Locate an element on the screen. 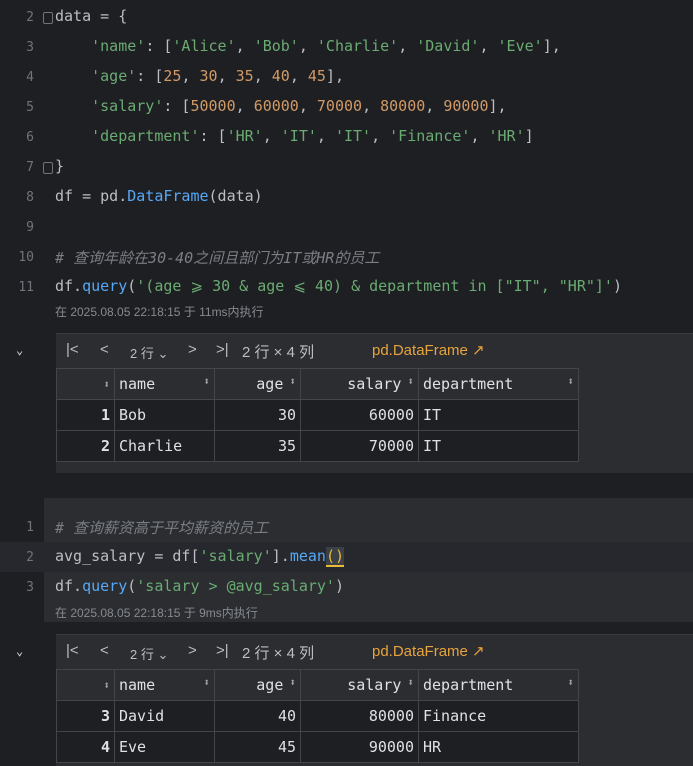 This screenshot has height=766, width=693. cell-department: HR is located at coordinates (498, 747).